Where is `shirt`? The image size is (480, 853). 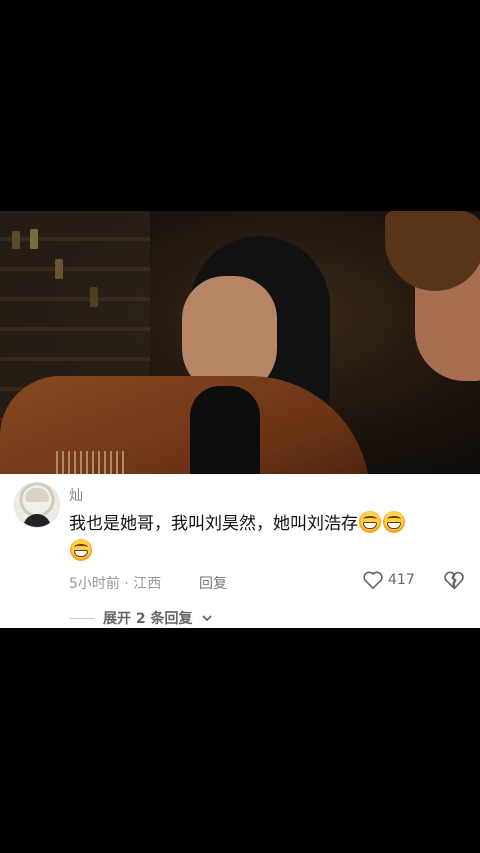 shirt is located at coordinates (225, 430).